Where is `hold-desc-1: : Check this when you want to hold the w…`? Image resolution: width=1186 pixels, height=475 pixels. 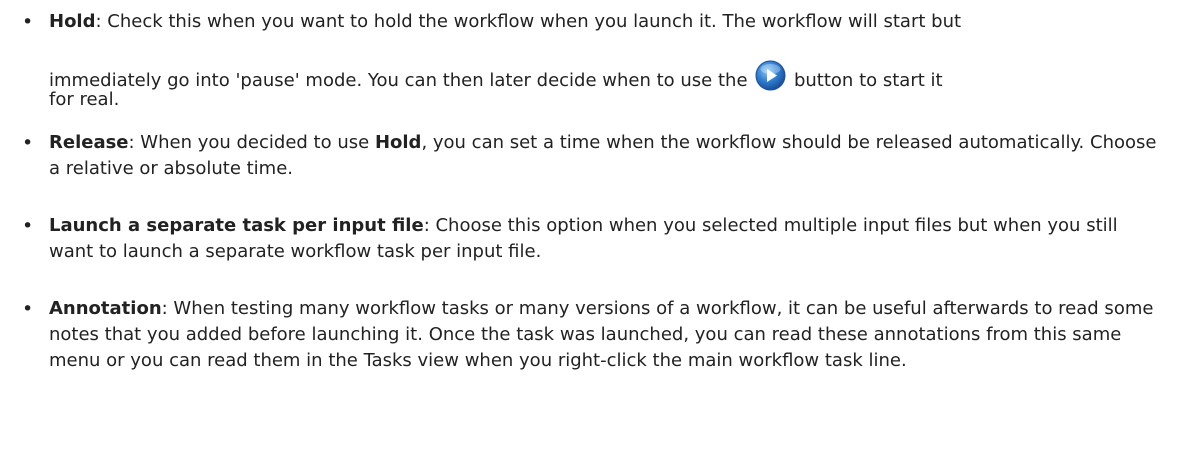
hold-desc-1: : Check this when you want to hold the w… is located at coordinates (528, 21).